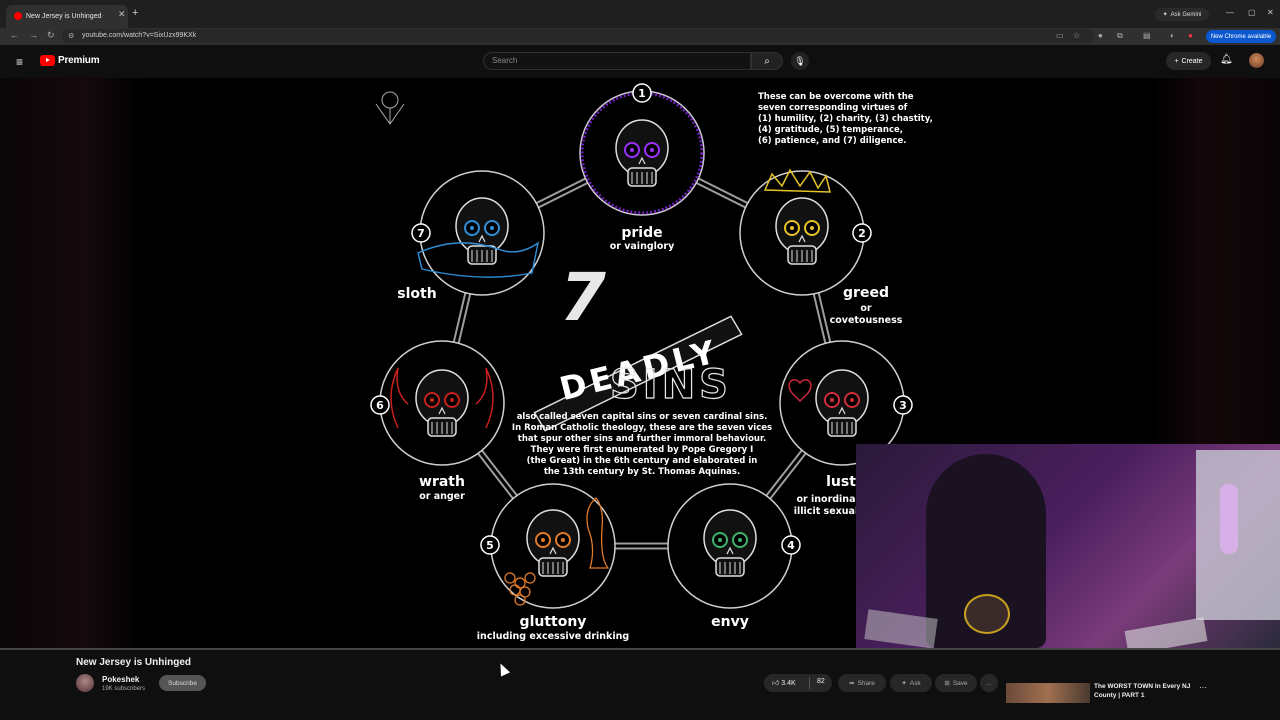 This screenshot has height=720, width=1280. I want to click on virtues-line-5: (6) patience, and (7) diligence., so click(832, 141).